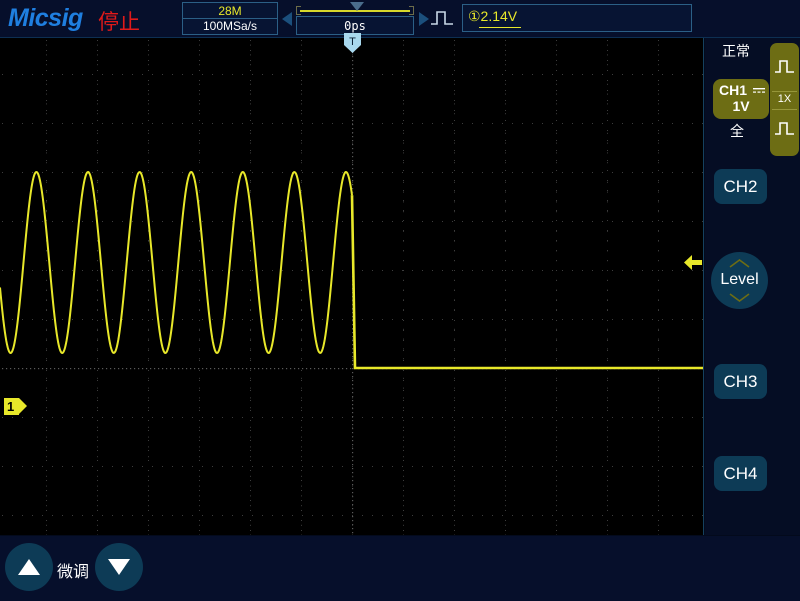 Image resolution: width=800 pixels, height=601 pixels. I want to click on ch1-button: CH1 1V, so click(741, 99).